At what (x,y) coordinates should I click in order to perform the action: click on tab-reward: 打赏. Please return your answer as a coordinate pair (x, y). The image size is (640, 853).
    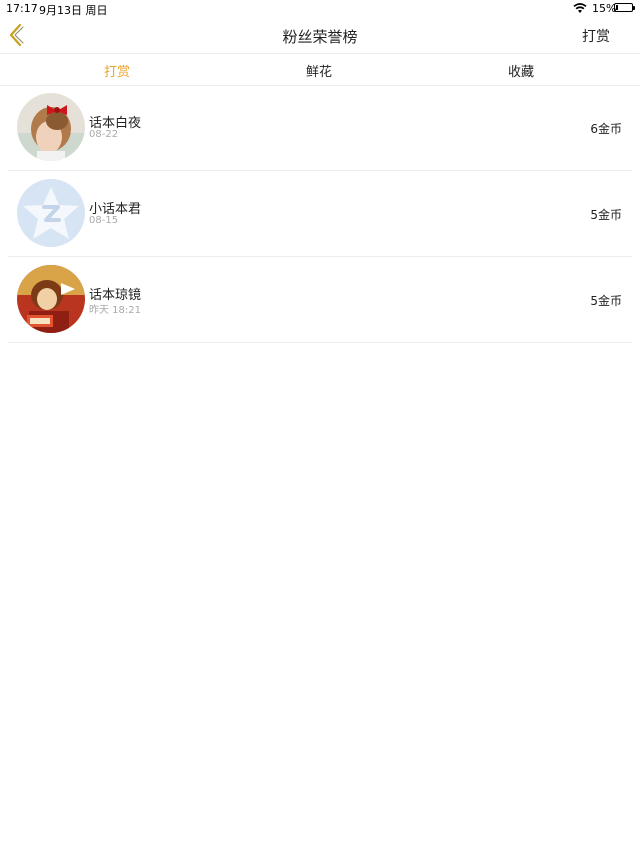
    Looking at the image, I should click on (117, 70).